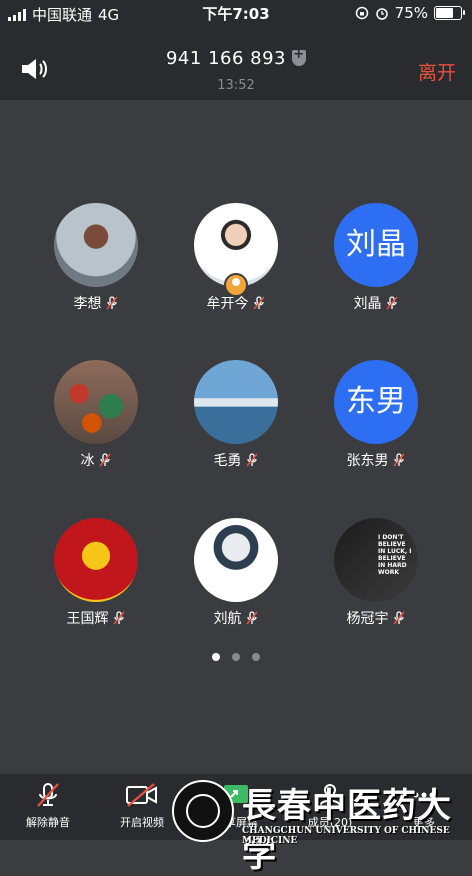 This screenshot has height=876, width=472. Describe the element at coordinates (227, 304) in the screenshot. I see `participant-name: 牟开今` at that location.